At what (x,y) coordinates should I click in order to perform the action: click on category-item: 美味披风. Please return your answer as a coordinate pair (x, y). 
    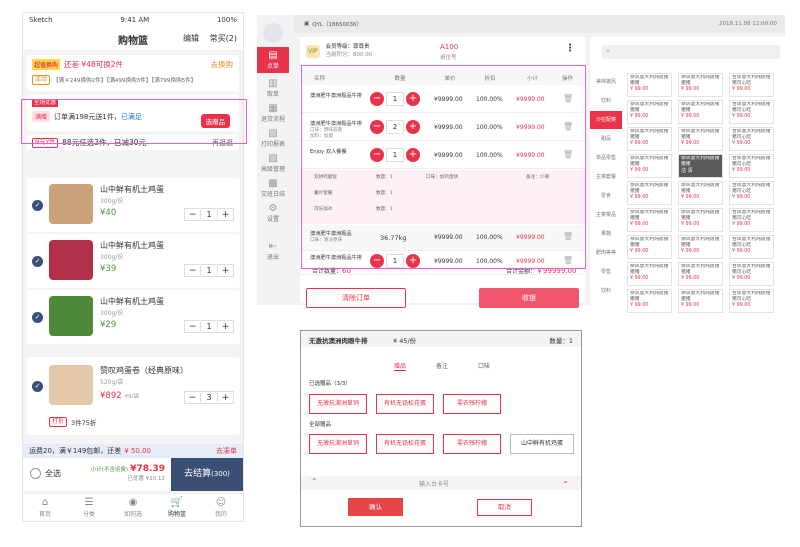
    Looking at the image, I should click on (606, 82).